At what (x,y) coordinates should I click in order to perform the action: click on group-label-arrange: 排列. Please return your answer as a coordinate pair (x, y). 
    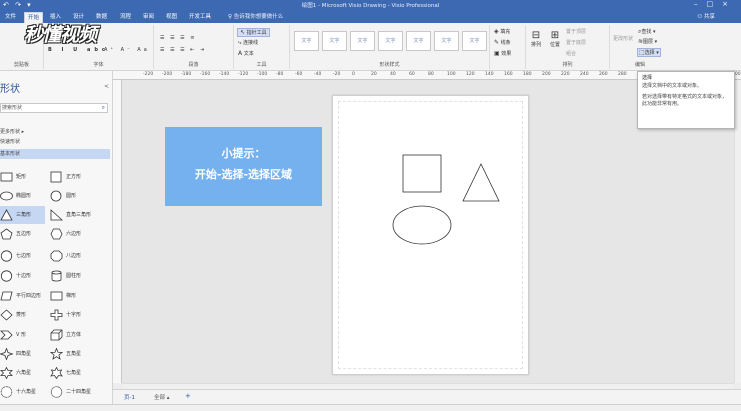
    Looking at the image, I should click on (567, 65).